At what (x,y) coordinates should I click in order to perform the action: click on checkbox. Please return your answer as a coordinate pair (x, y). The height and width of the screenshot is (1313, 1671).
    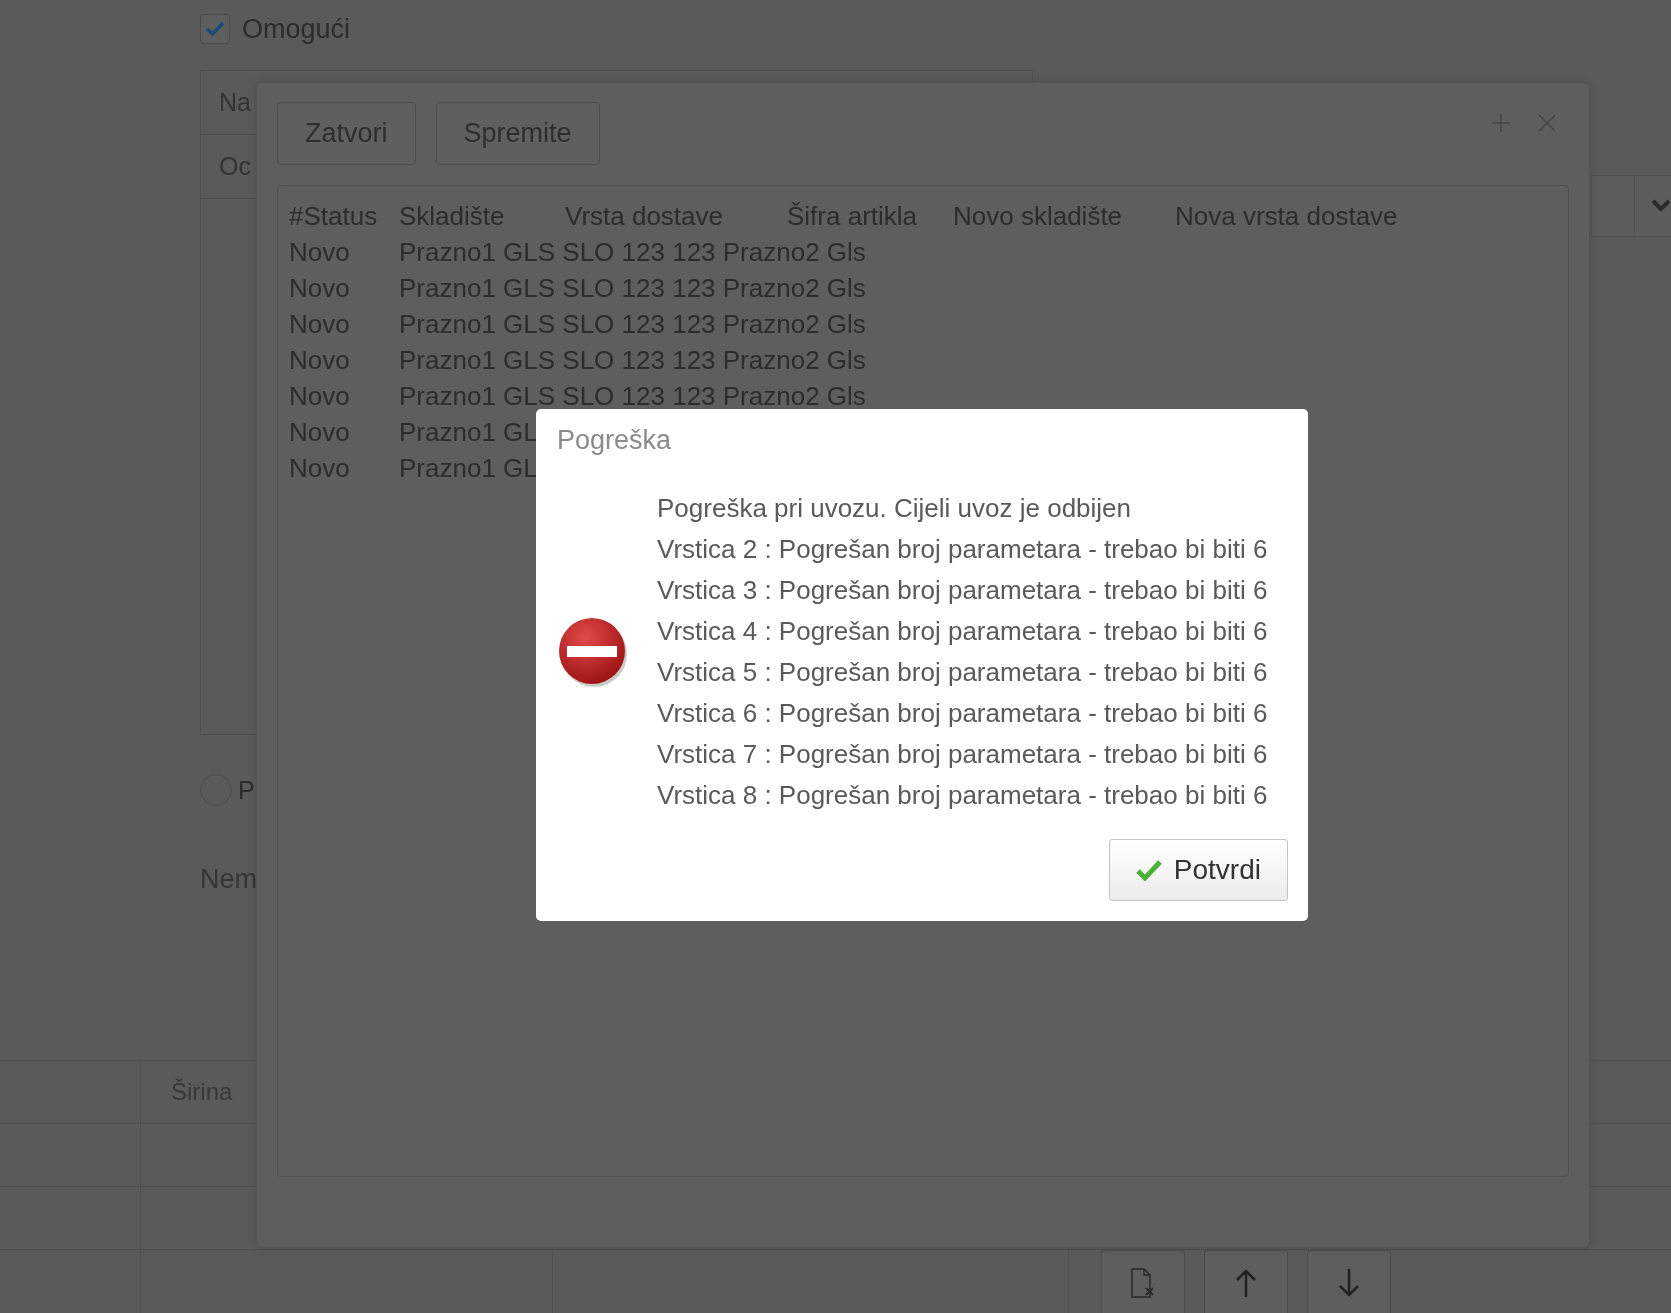
    Looking at the image, I should click on (215, 29).